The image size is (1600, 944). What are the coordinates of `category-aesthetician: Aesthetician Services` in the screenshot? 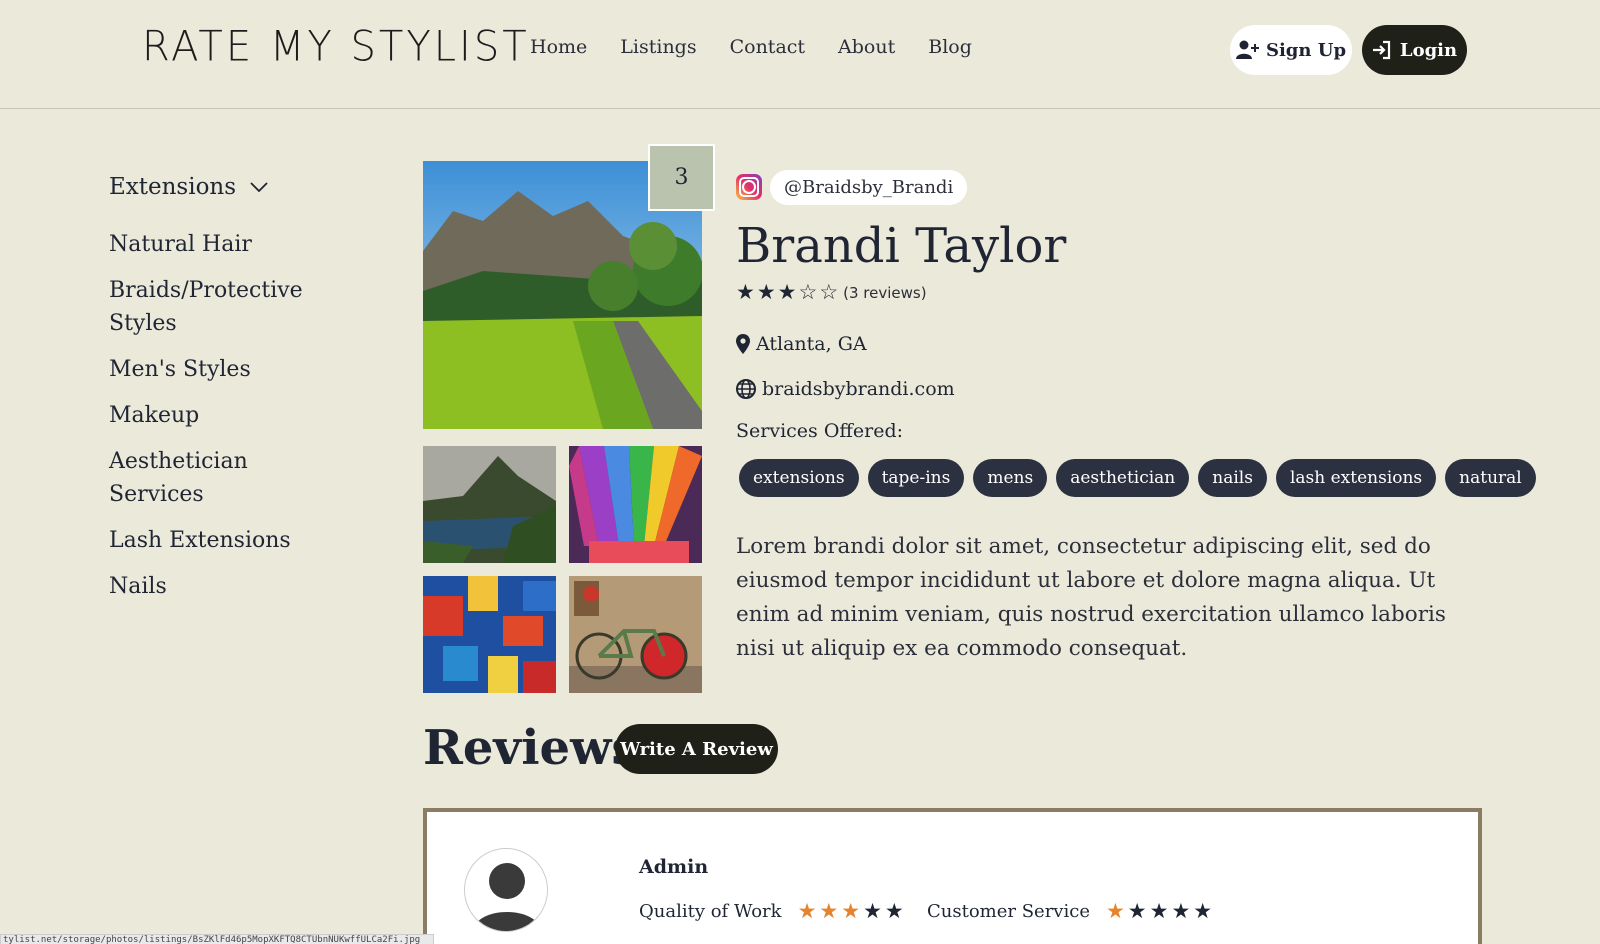 It's located at (224, 478).